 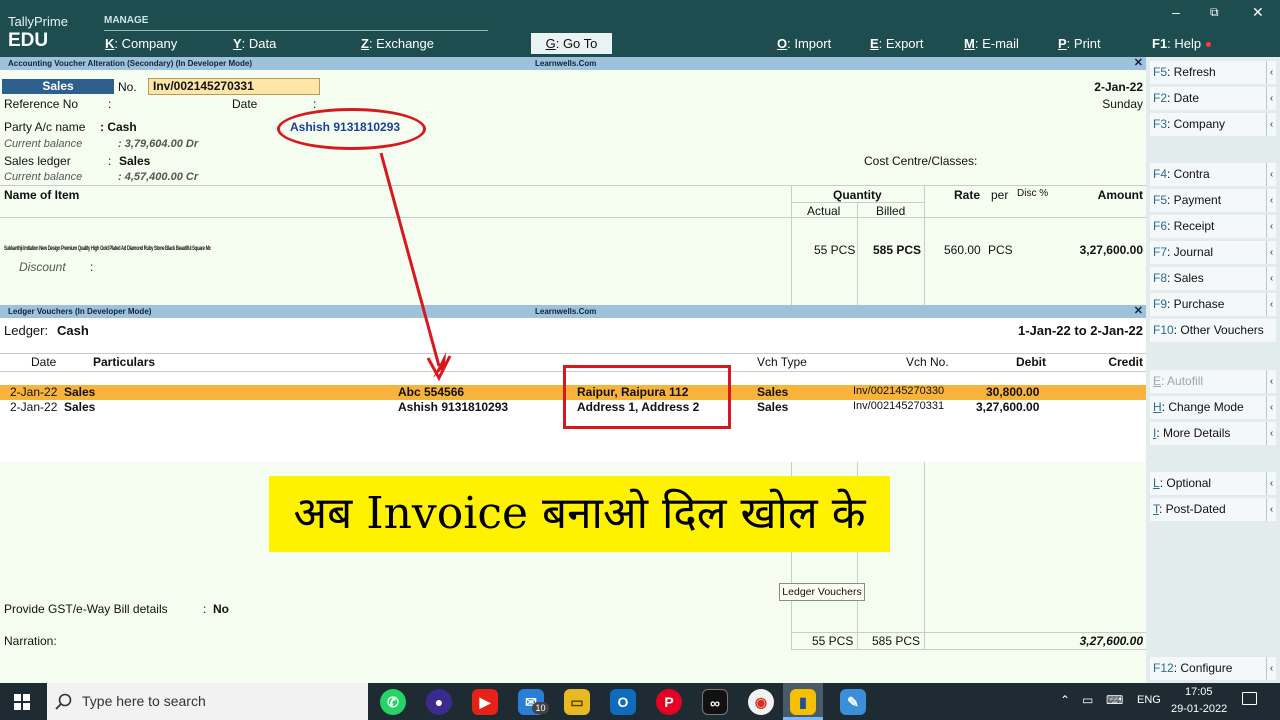 What do you see at coordinates (579, 514) in the screenshot?
I see `promo-banner: अब Invoice बनाओ दिल खोल के` at bounding box center [579, 514].